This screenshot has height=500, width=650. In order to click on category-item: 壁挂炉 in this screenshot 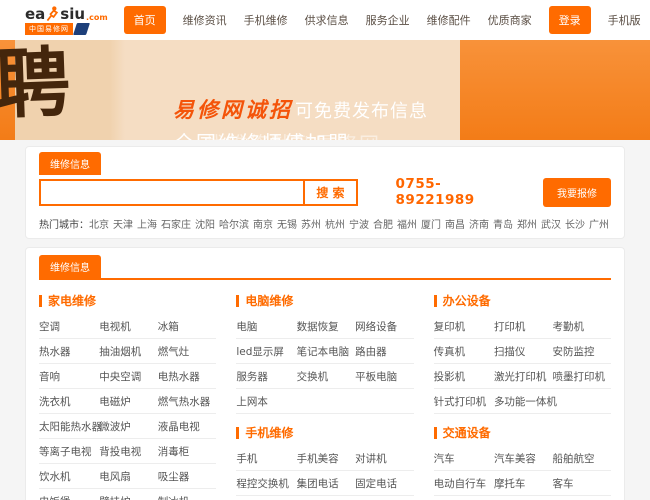, I will do `click(128, 497)`.